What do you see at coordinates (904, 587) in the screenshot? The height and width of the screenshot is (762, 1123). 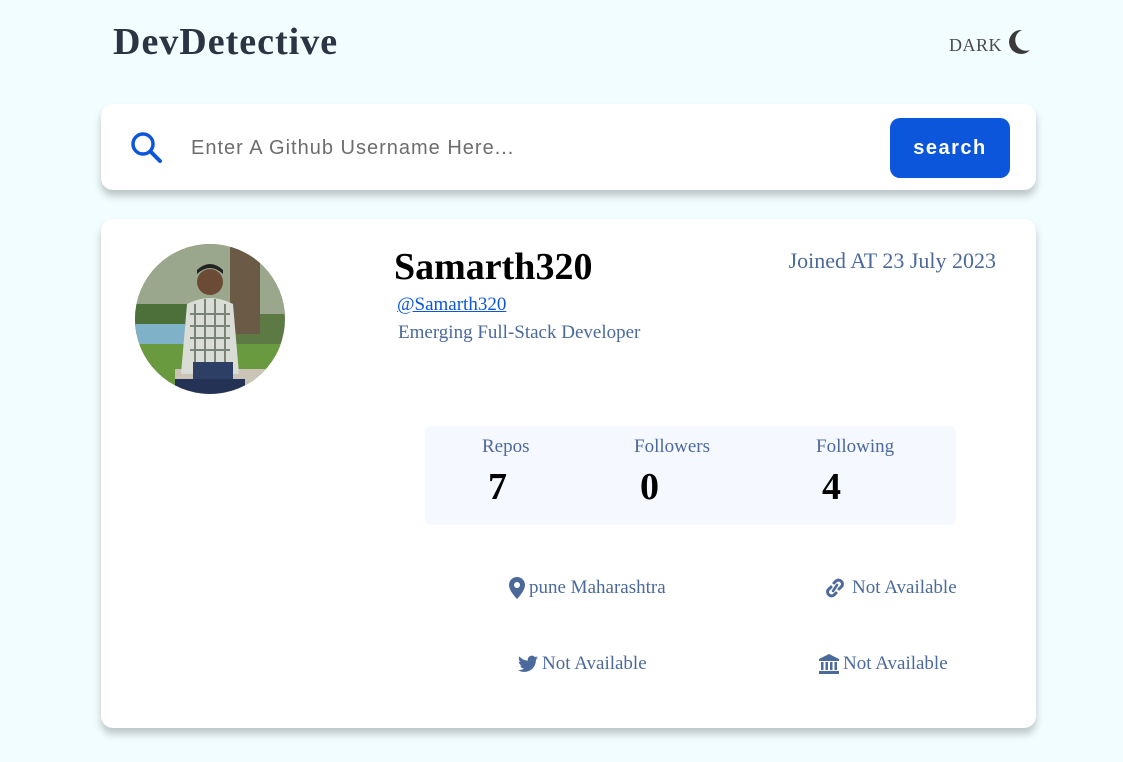 I see `website-text: Not Available` at bounding box center [904, 587].